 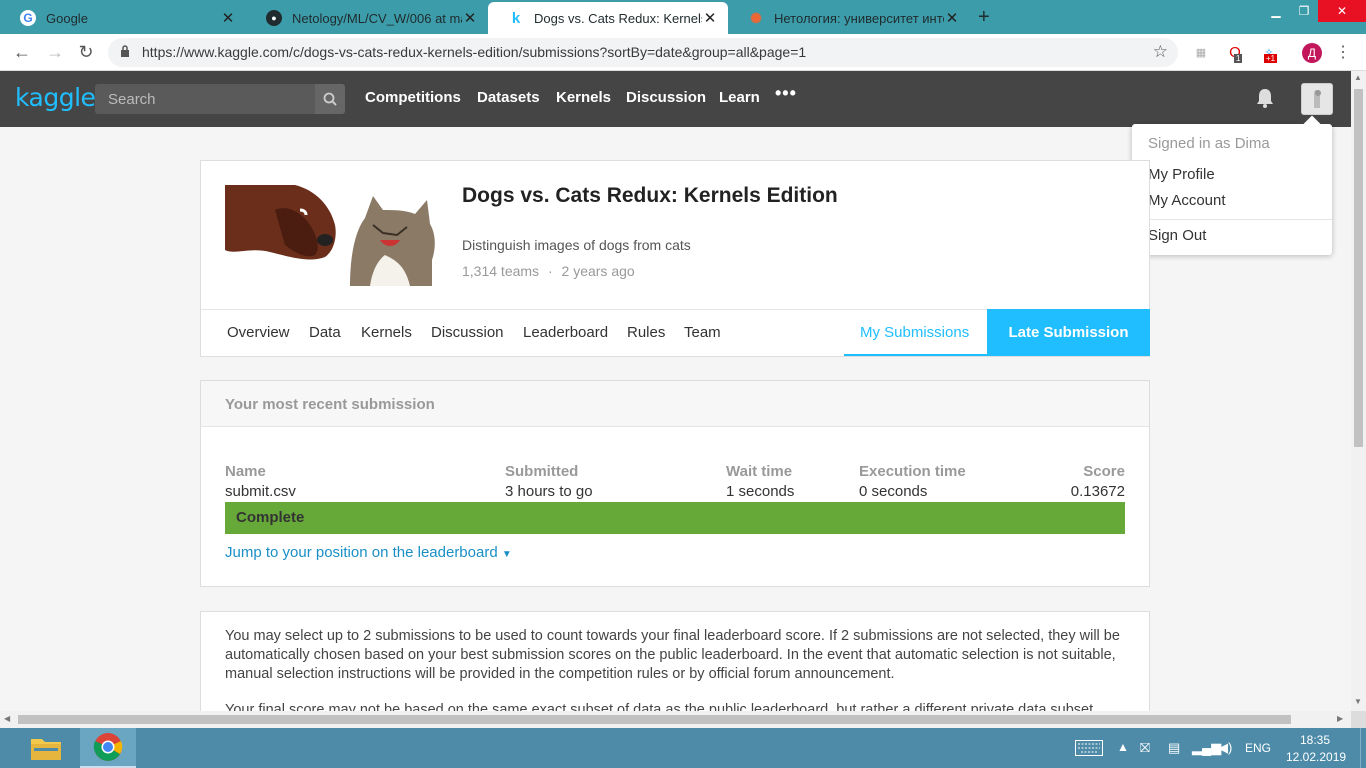 What do you see at coordinates (912, 471) in the screenshot?
I see `col-exec-header: Execution time` at bounding box center [912, 471].